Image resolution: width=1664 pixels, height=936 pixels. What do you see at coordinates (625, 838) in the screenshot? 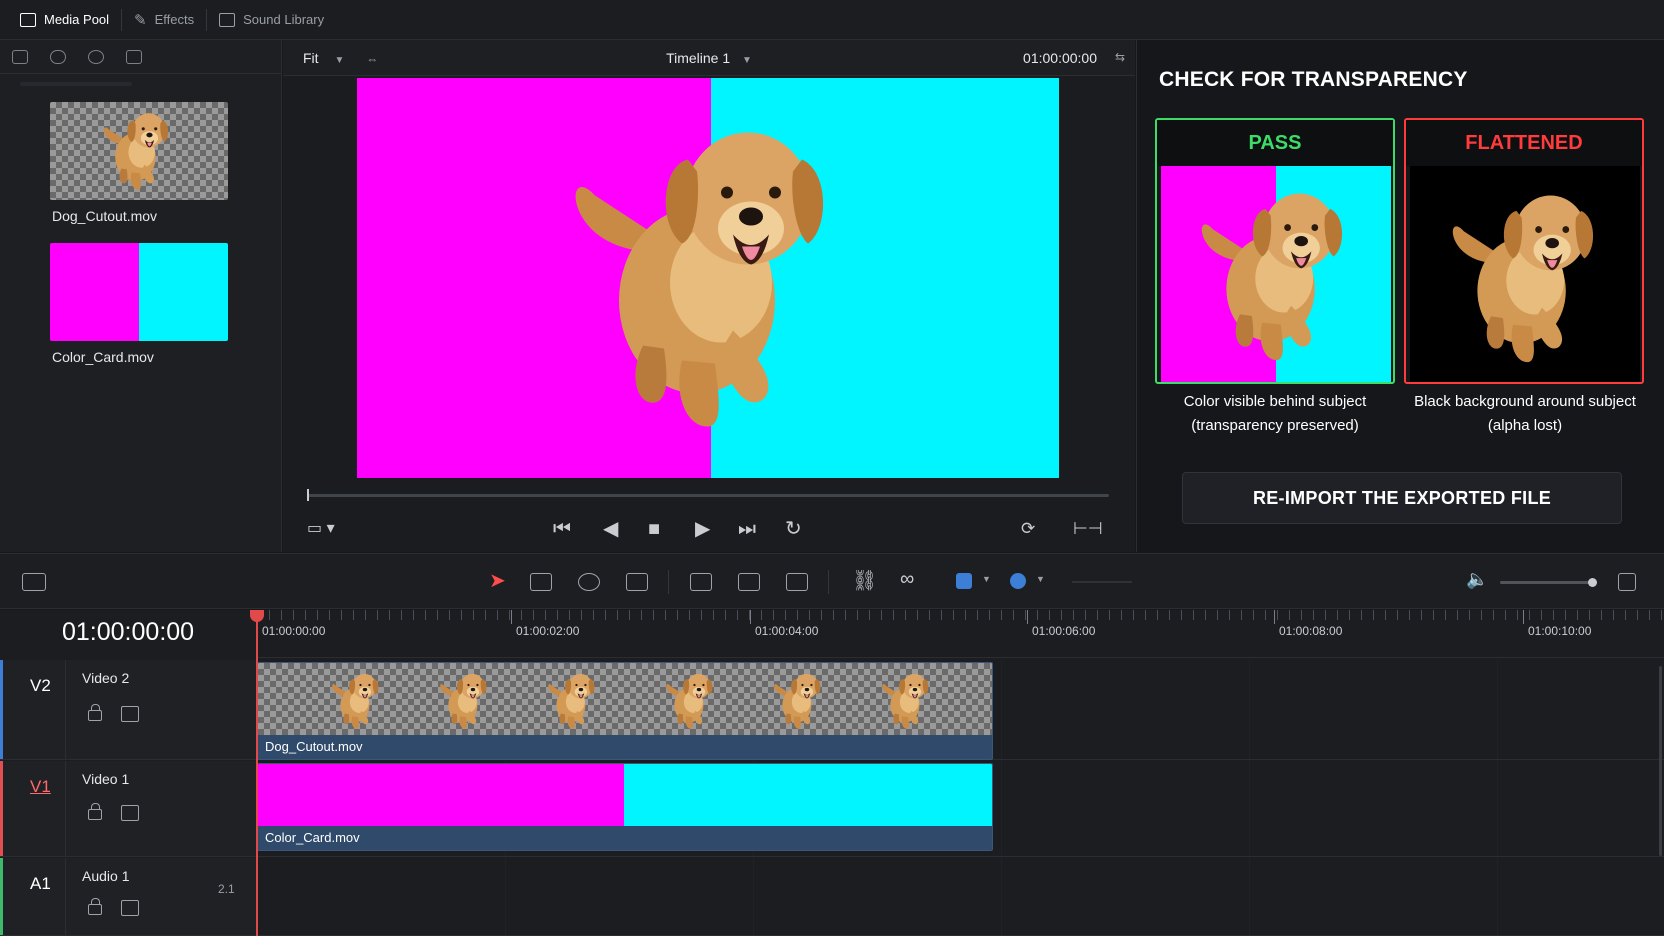
I see `clip-label: Color_Card.mov` at bounding box center [625, 838].